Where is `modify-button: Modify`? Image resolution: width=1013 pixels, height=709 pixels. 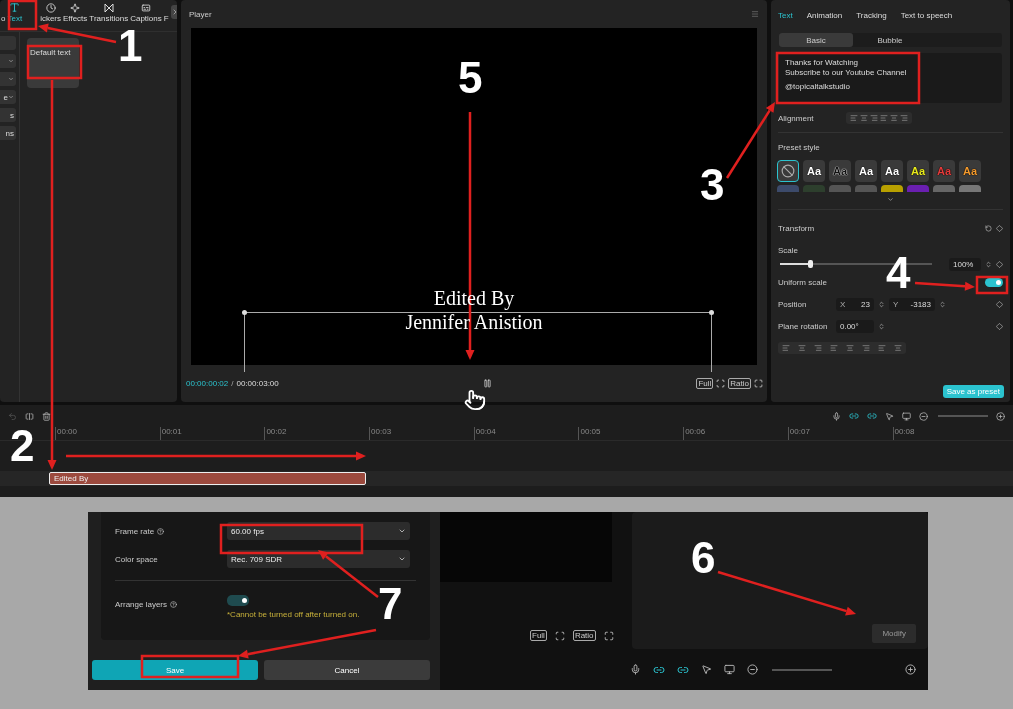 modify-button: Modify is located at coordinates (894, 633).